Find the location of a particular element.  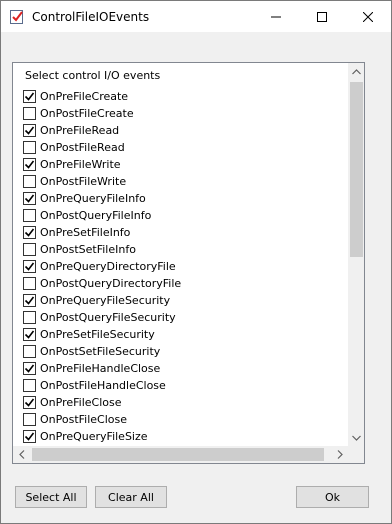

chevron-down-icon is located at coordinates (356, 438).